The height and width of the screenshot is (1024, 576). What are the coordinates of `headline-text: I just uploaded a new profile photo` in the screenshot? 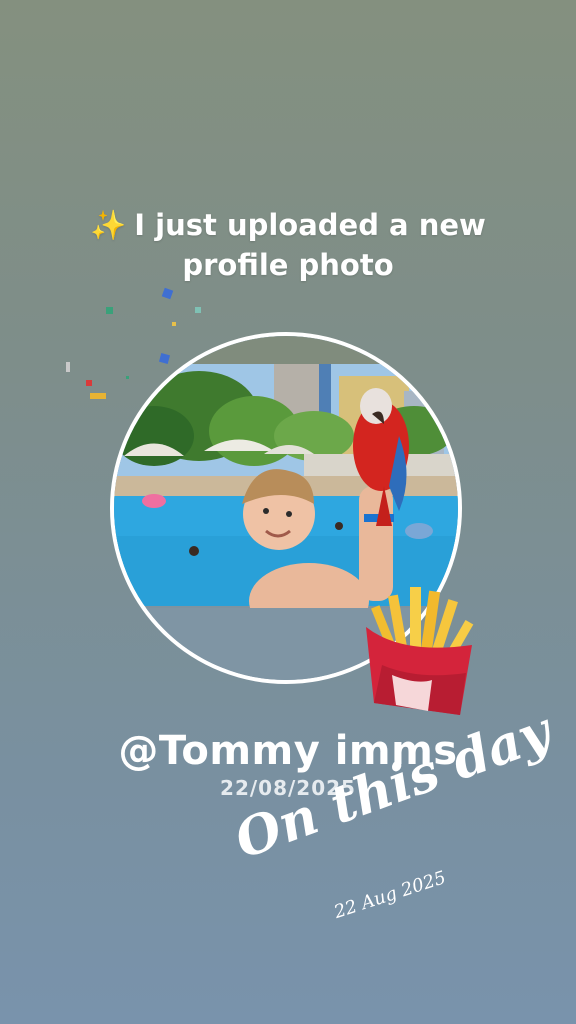 It's located at (310, 245).